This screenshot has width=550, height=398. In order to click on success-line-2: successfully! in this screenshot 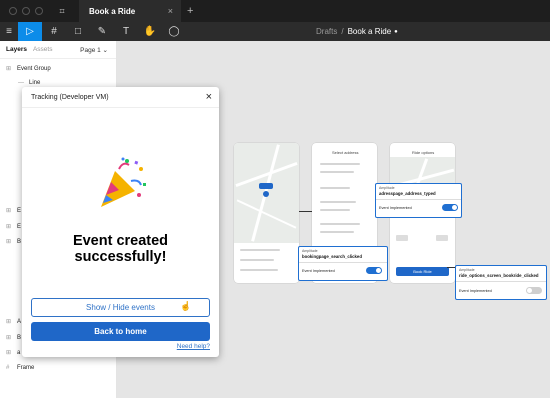, I will do `click(120, 257)`.